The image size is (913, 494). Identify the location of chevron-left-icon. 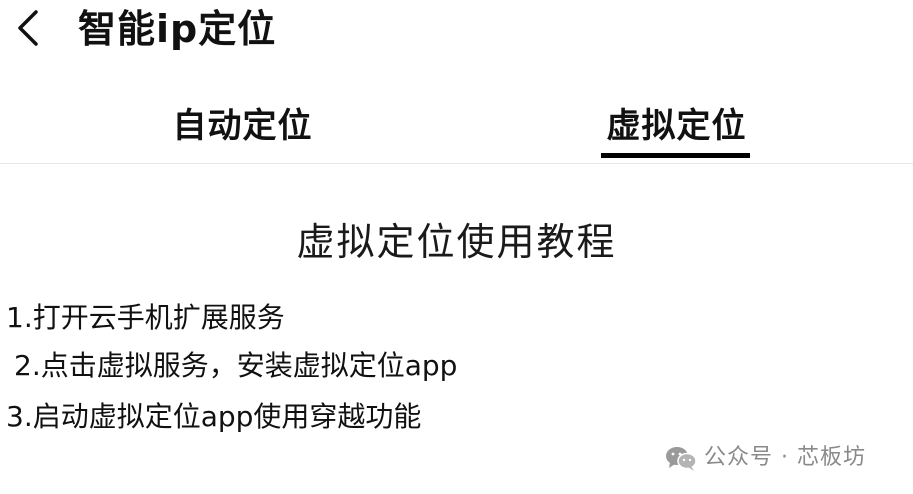
(28, 28).